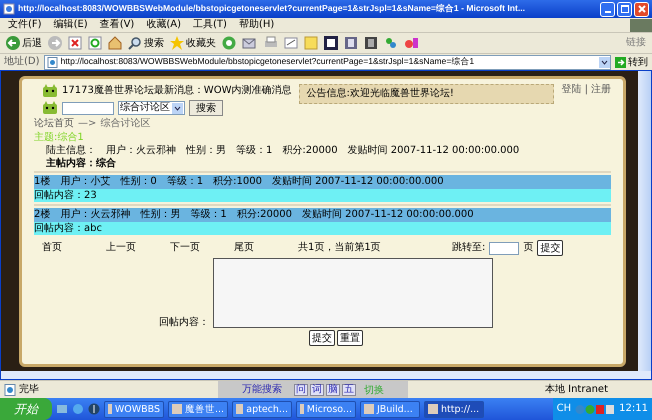 This screenshot has width=652, height=420. What do you see at coordinates (138, 182) in the screenshot?
I see `post-field: 性别：0` at bounding box center [138, 182].